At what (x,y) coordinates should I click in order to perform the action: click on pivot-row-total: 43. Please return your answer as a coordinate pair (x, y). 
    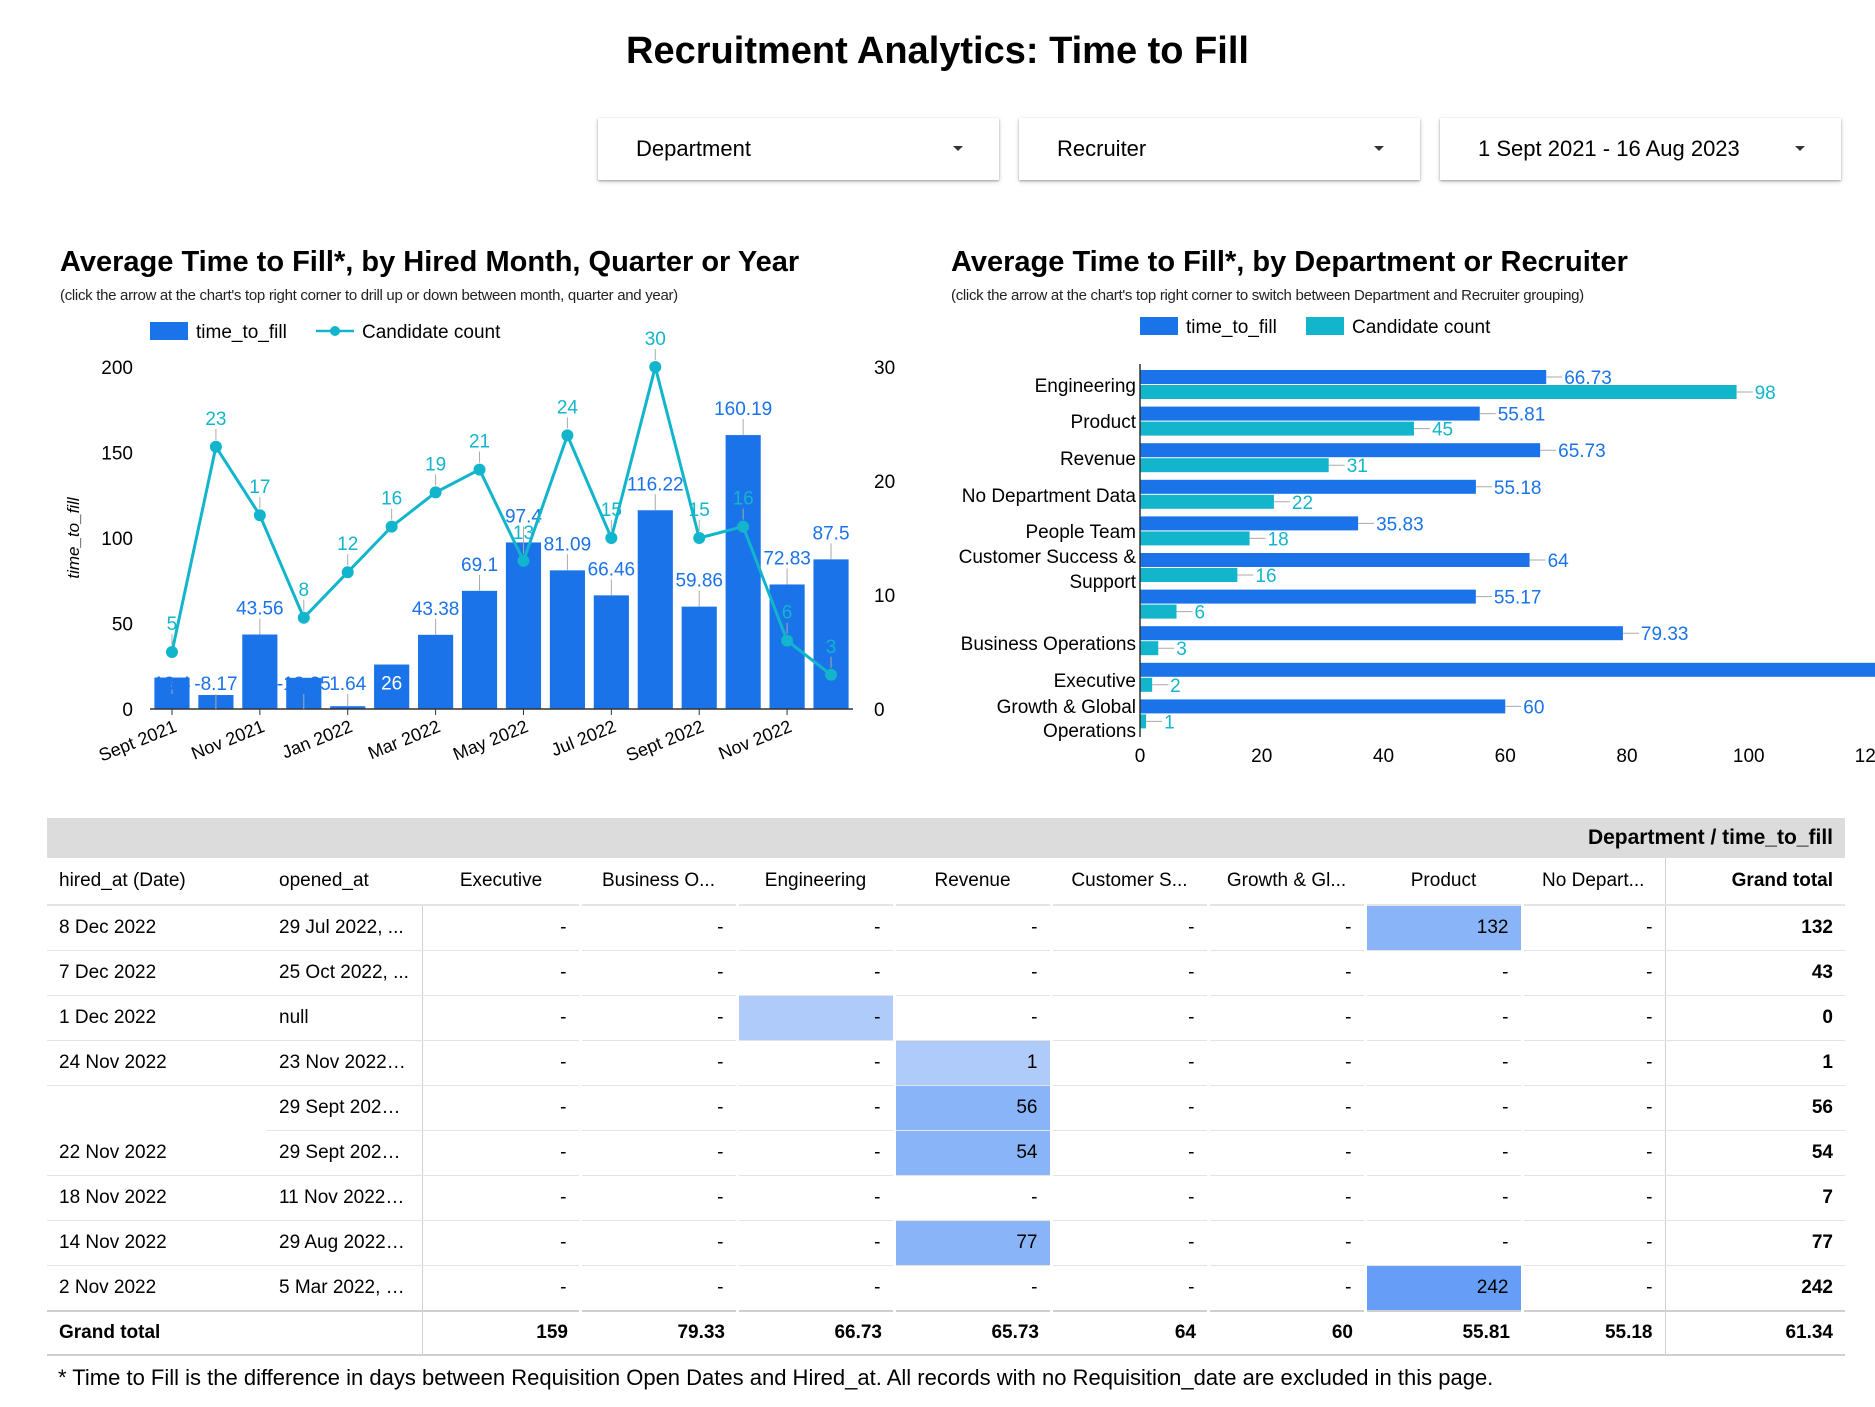
    Looking at the image, I should click on (1754, 973).